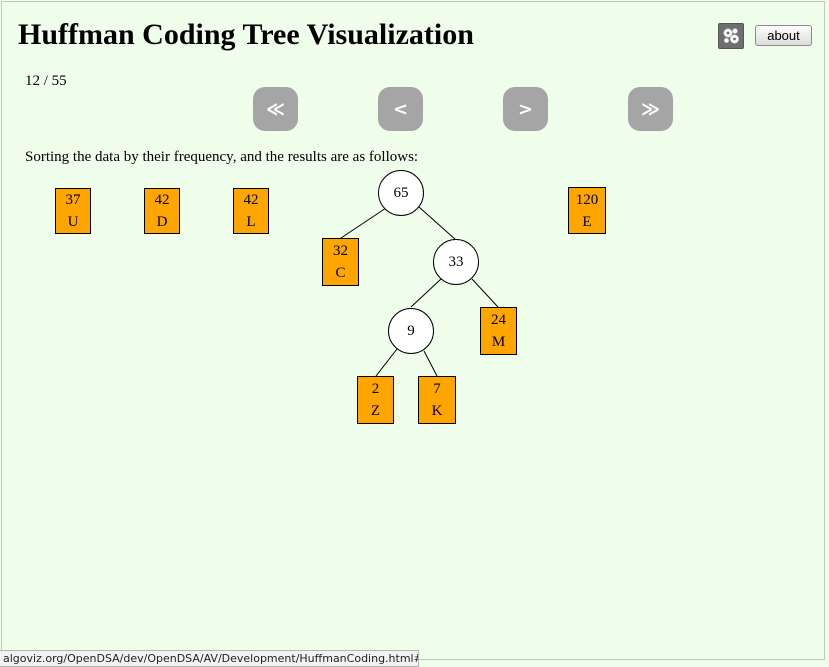 The height and width of the screenshot is (667, 829). I want to click on leaf-node: 42 L, so click(251, 211).